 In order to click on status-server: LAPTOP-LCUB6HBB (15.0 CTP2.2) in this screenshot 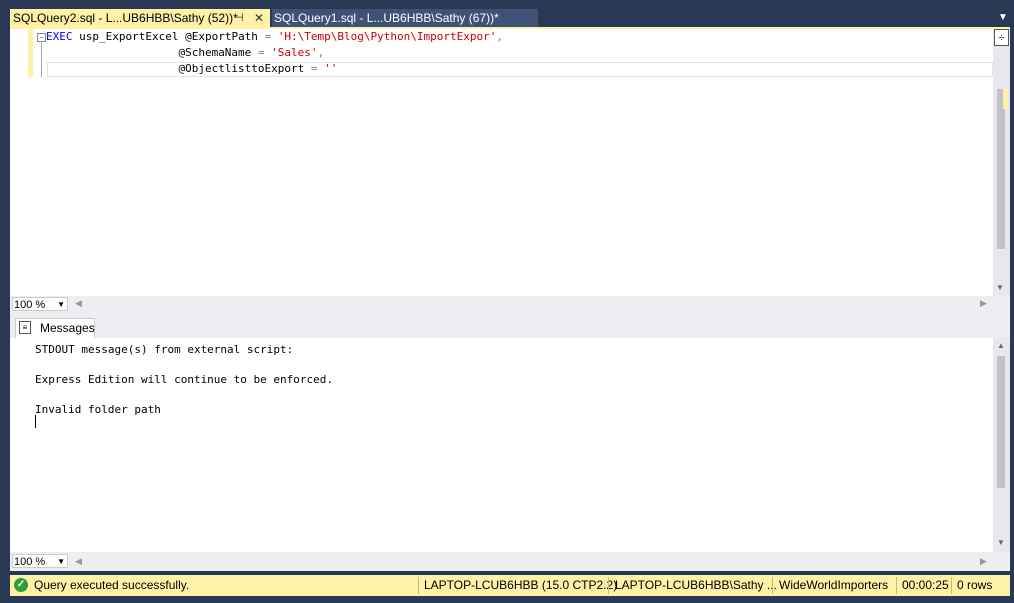, I will do `click(521, 585)`.